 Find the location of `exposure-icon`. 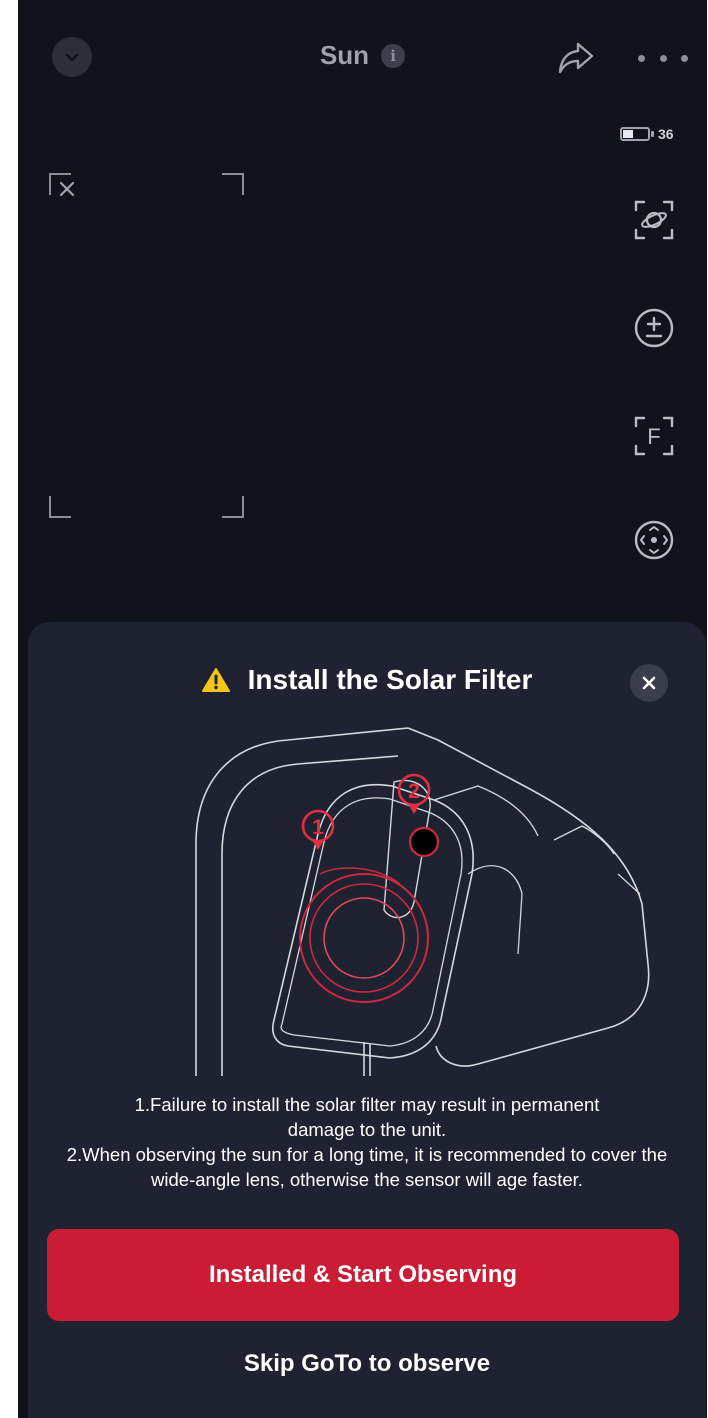

exposure-icon is located at coordinates (654, 328).